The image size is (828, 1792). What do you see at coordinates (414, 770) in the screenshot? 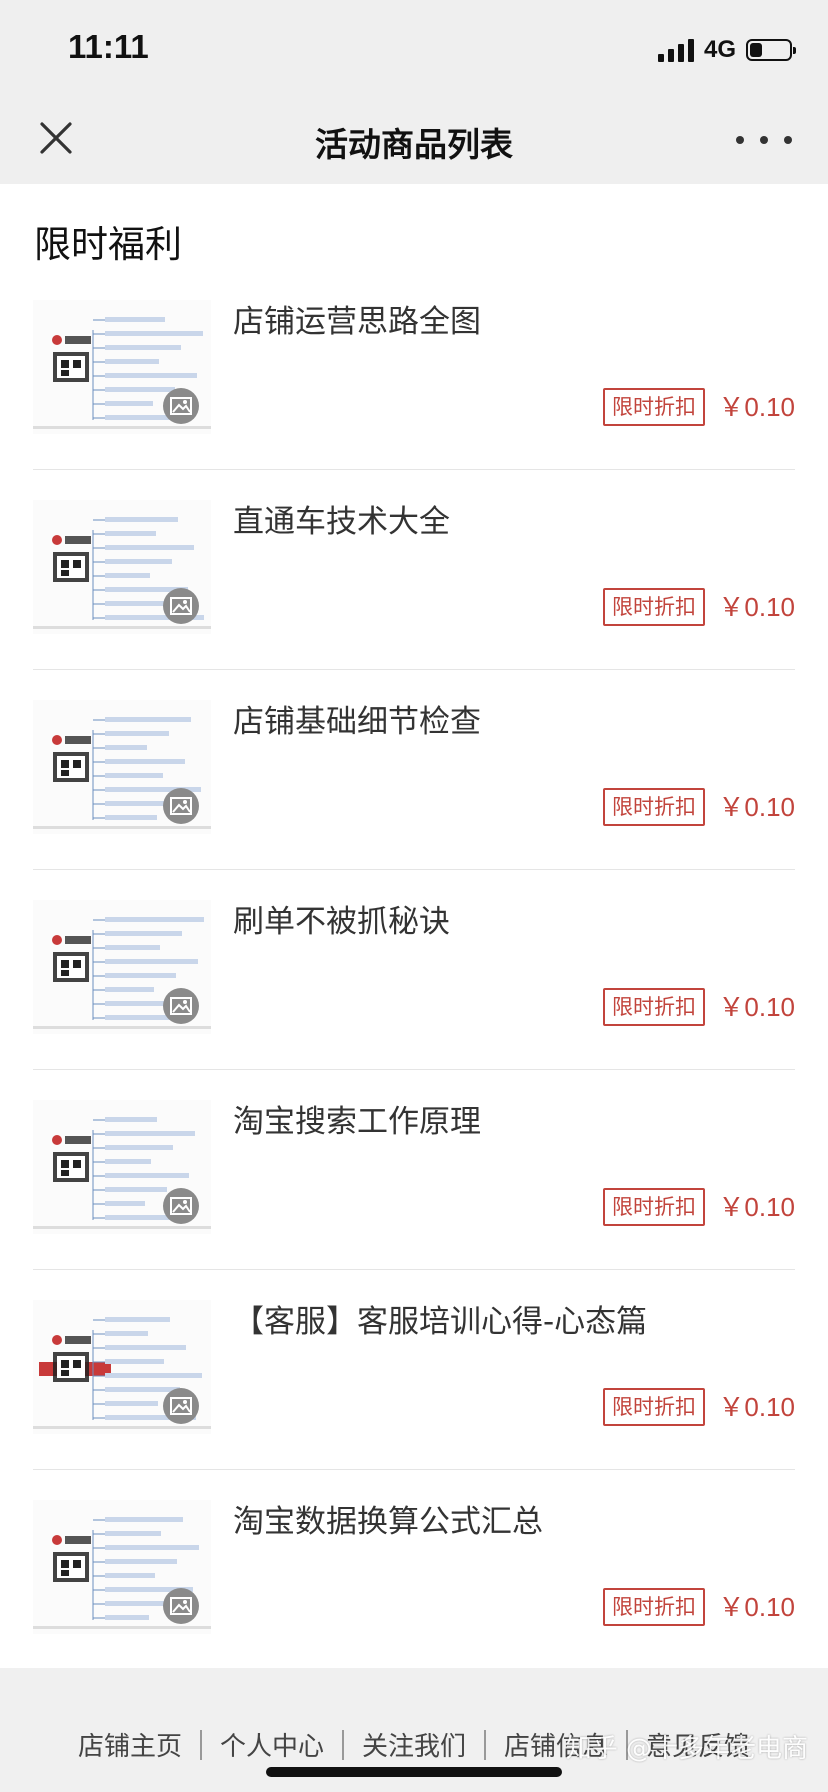
I see `list-item: 店铺基础细节检查限时折扣 ￥0.10` at bounding box center [414, 770].